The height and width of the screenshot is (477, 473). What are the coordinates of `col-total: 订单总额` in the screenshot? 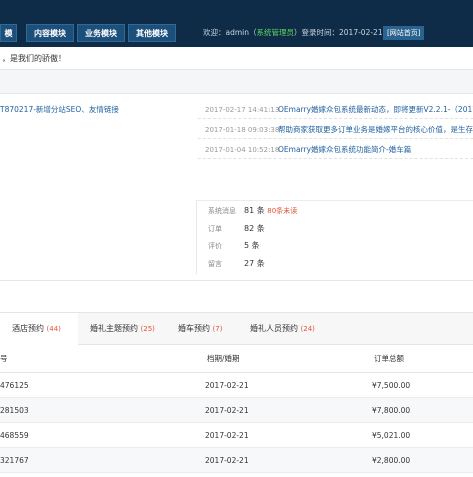 It's located at (389, 358).